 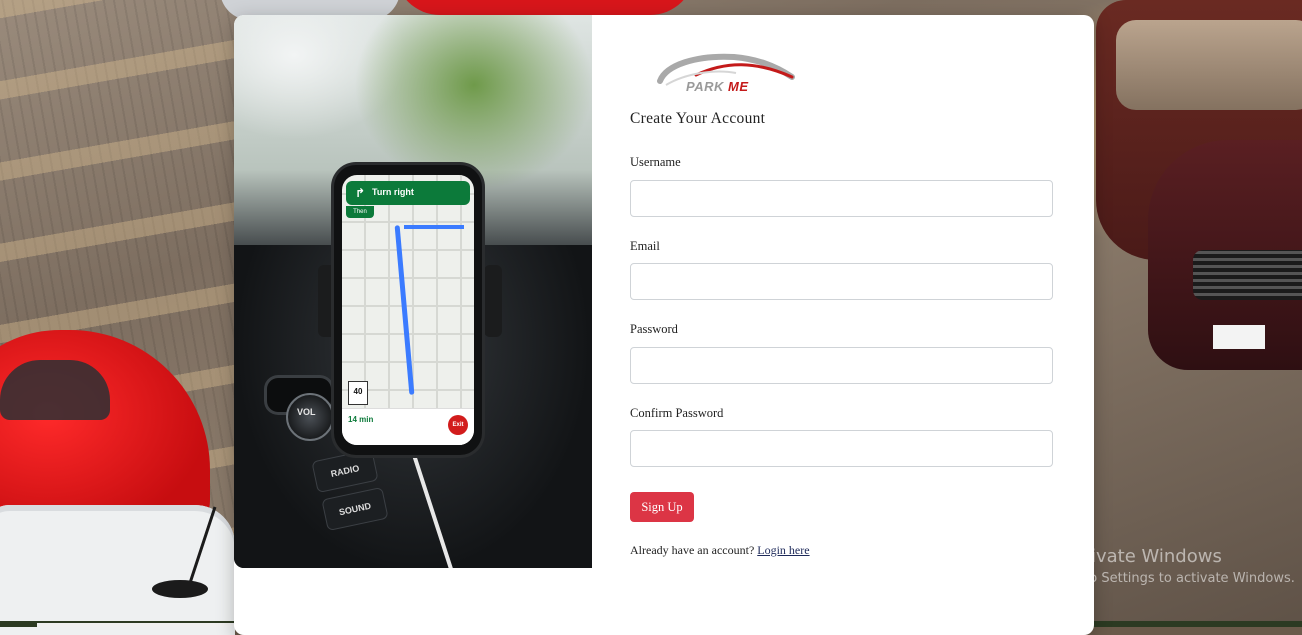 I want to click on nav-instruction: Turn right, so click(x=393, y=192).